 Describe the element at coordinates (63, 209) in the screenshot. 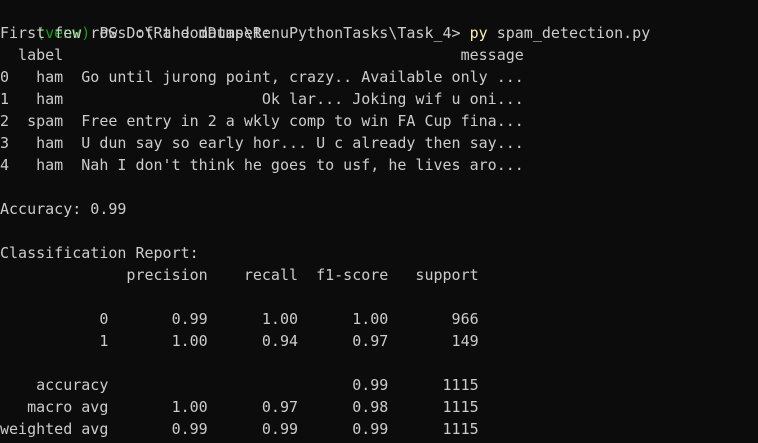

I see `accuracy-line: Accuracy: 0.99` at that location.